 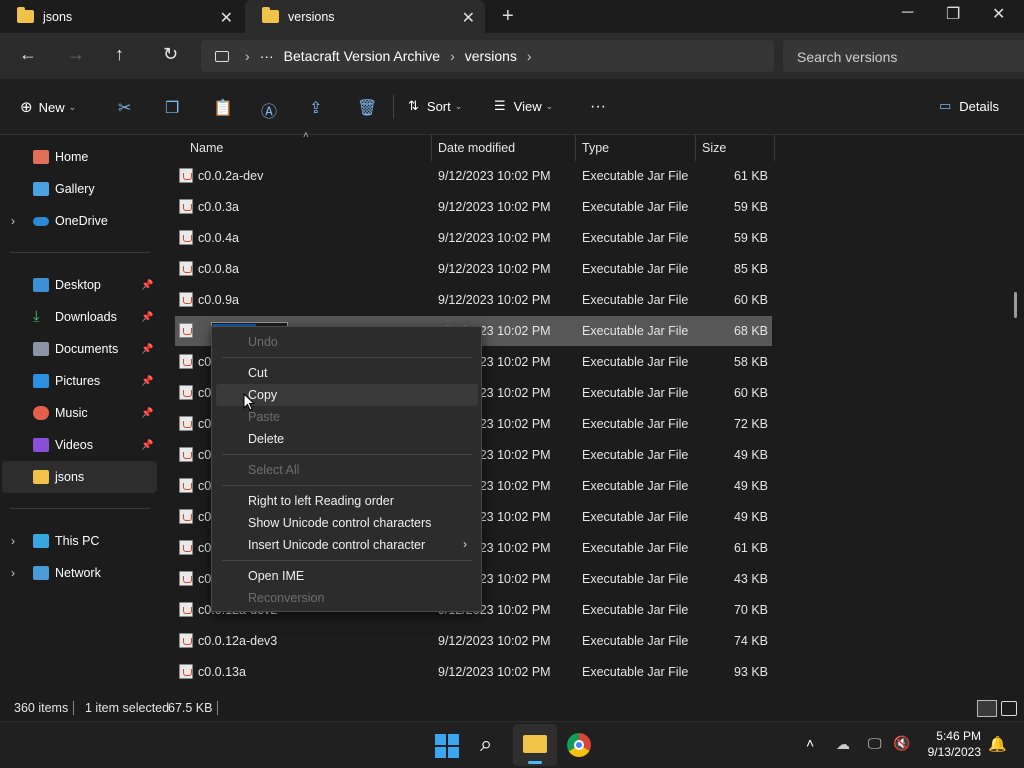 I want to click on rename-icon: Ⓐ, so click(x=269, y=110).